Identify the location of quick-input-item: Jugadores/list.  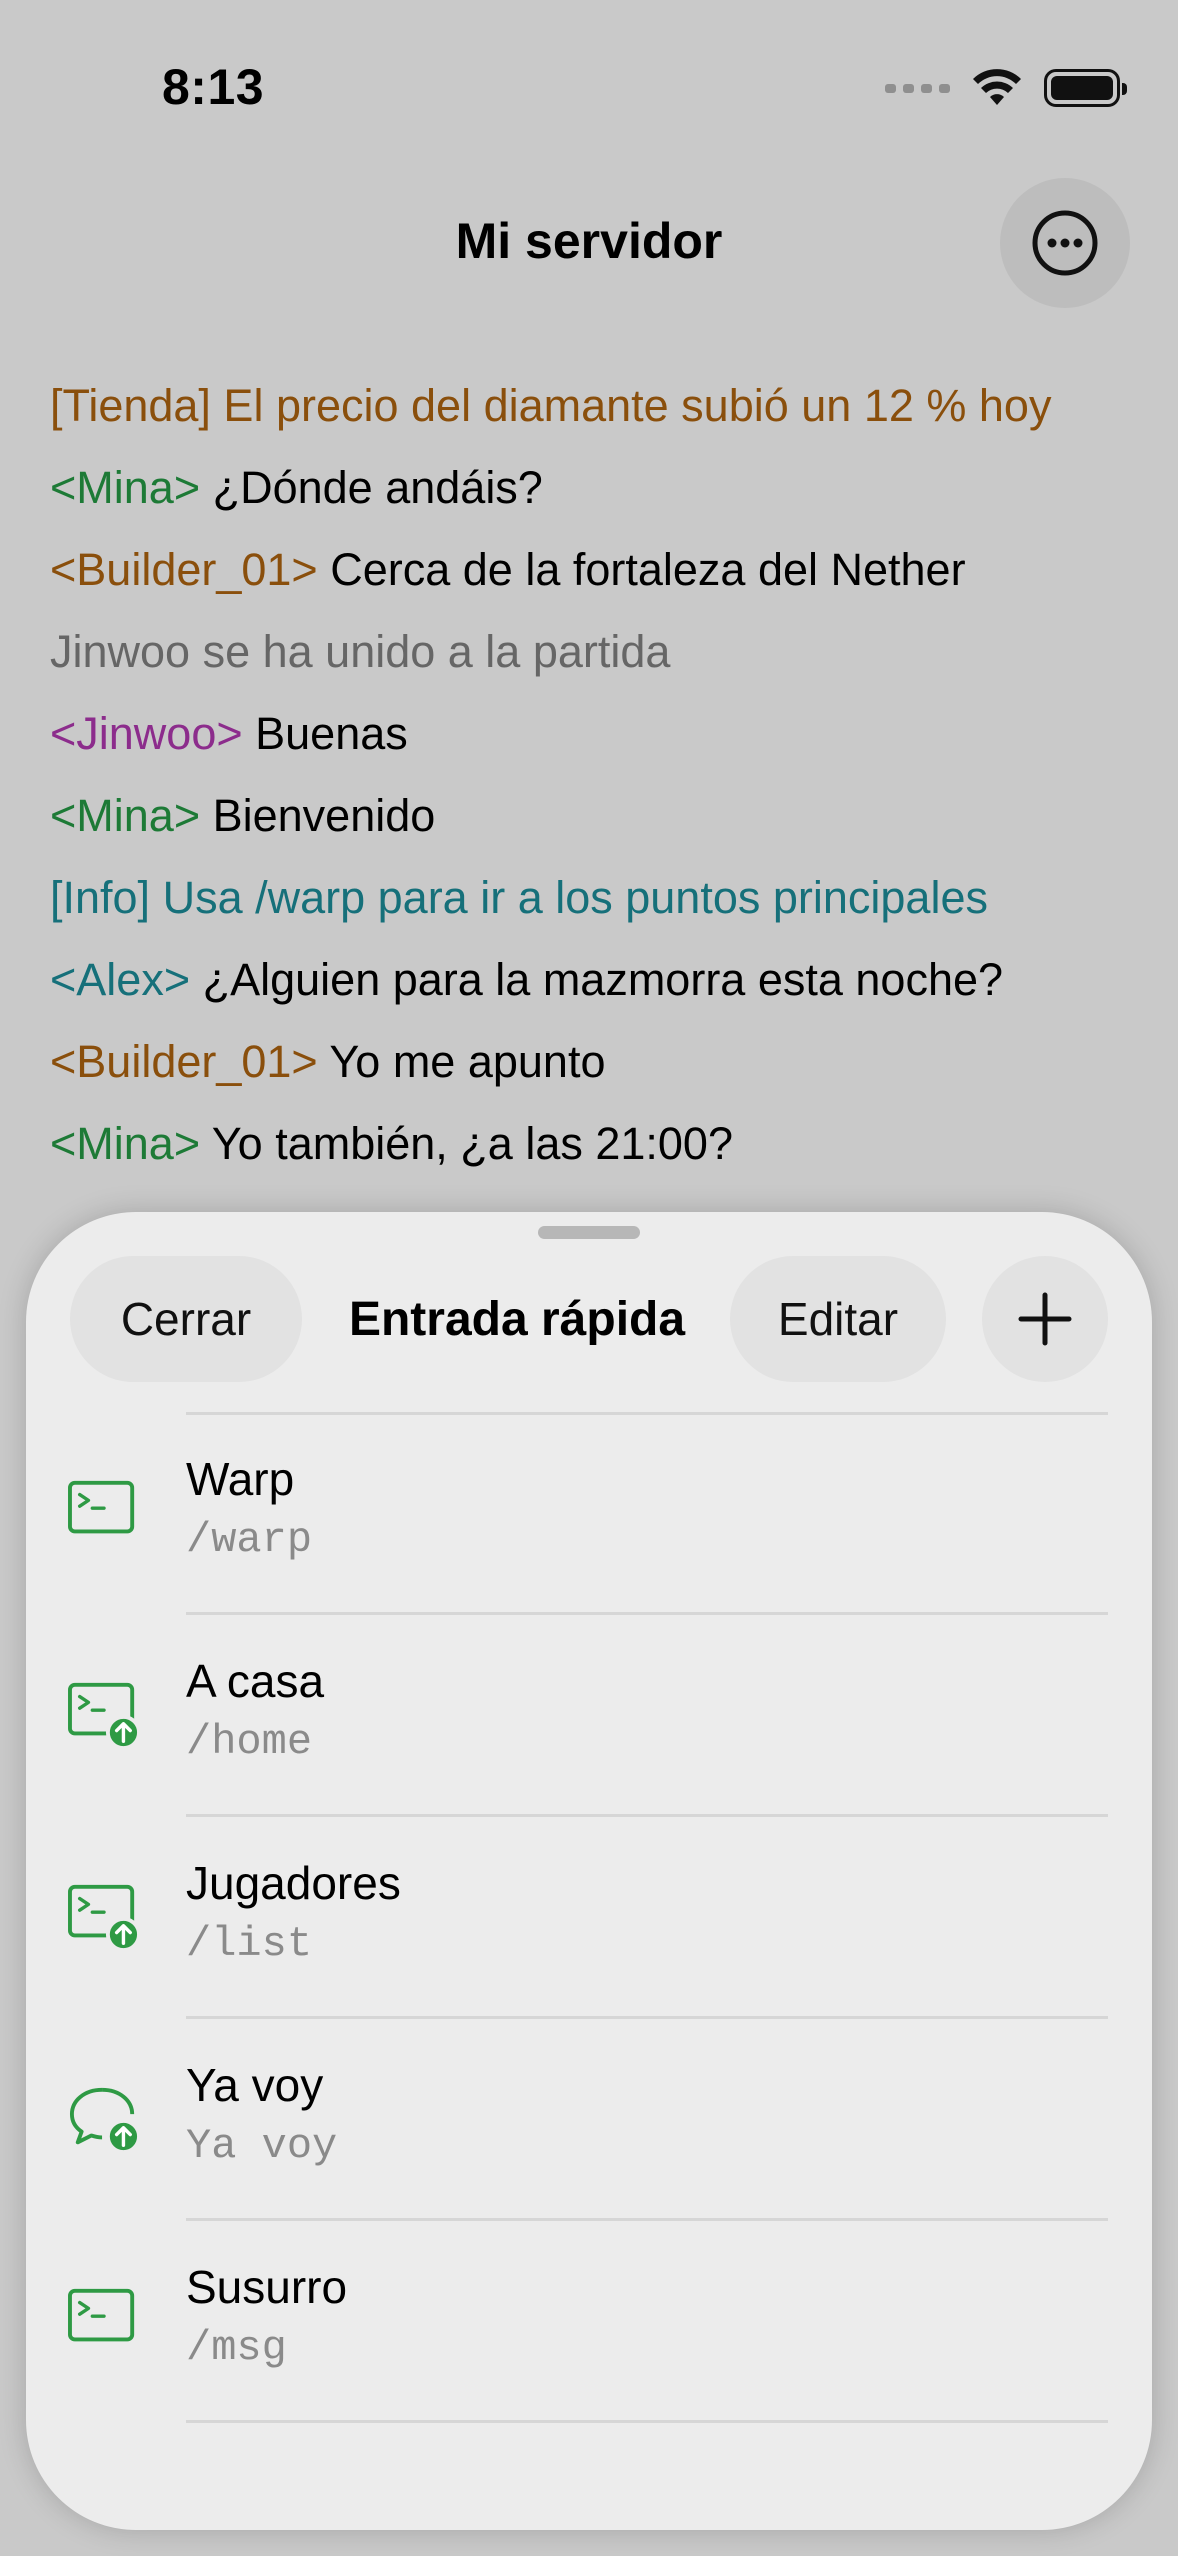
(589, 1917).